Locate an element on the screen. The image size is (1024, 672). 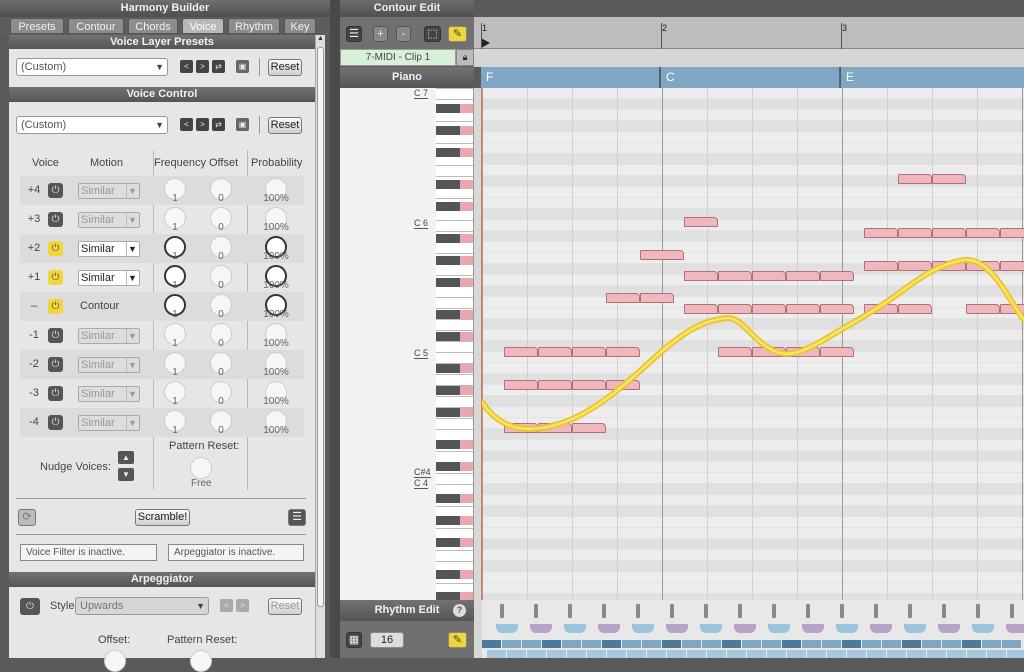
rhythm-lane is located at coordinates (753, 629).